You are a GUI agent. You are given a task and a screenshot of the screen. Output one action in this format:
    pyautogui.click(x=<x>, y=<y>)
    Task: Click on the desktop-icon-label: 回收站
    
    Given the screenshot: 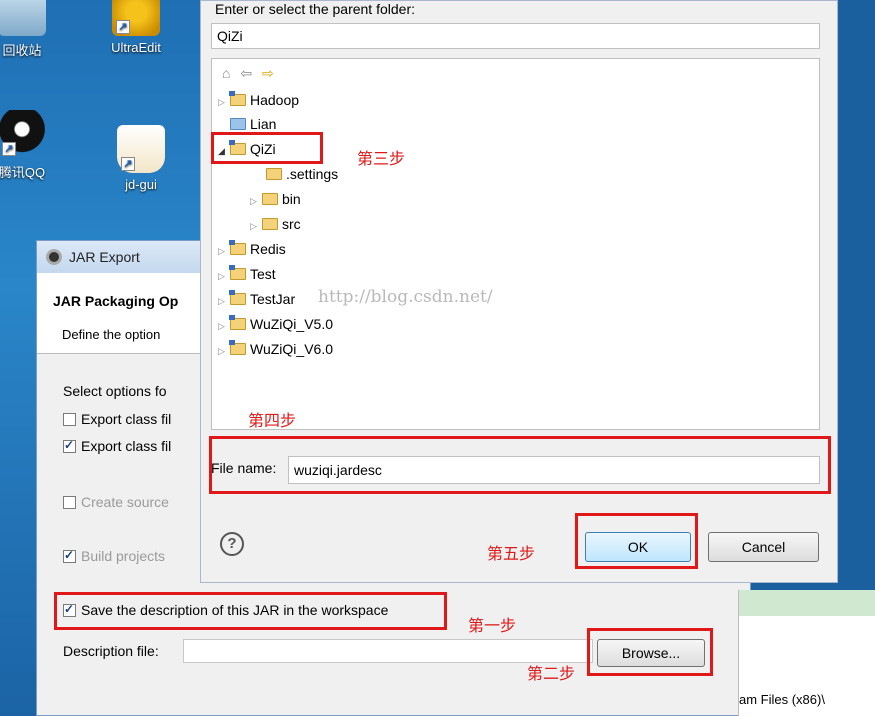 What is the action you would take?
    pyautogui.click(x=22, y=50)
    